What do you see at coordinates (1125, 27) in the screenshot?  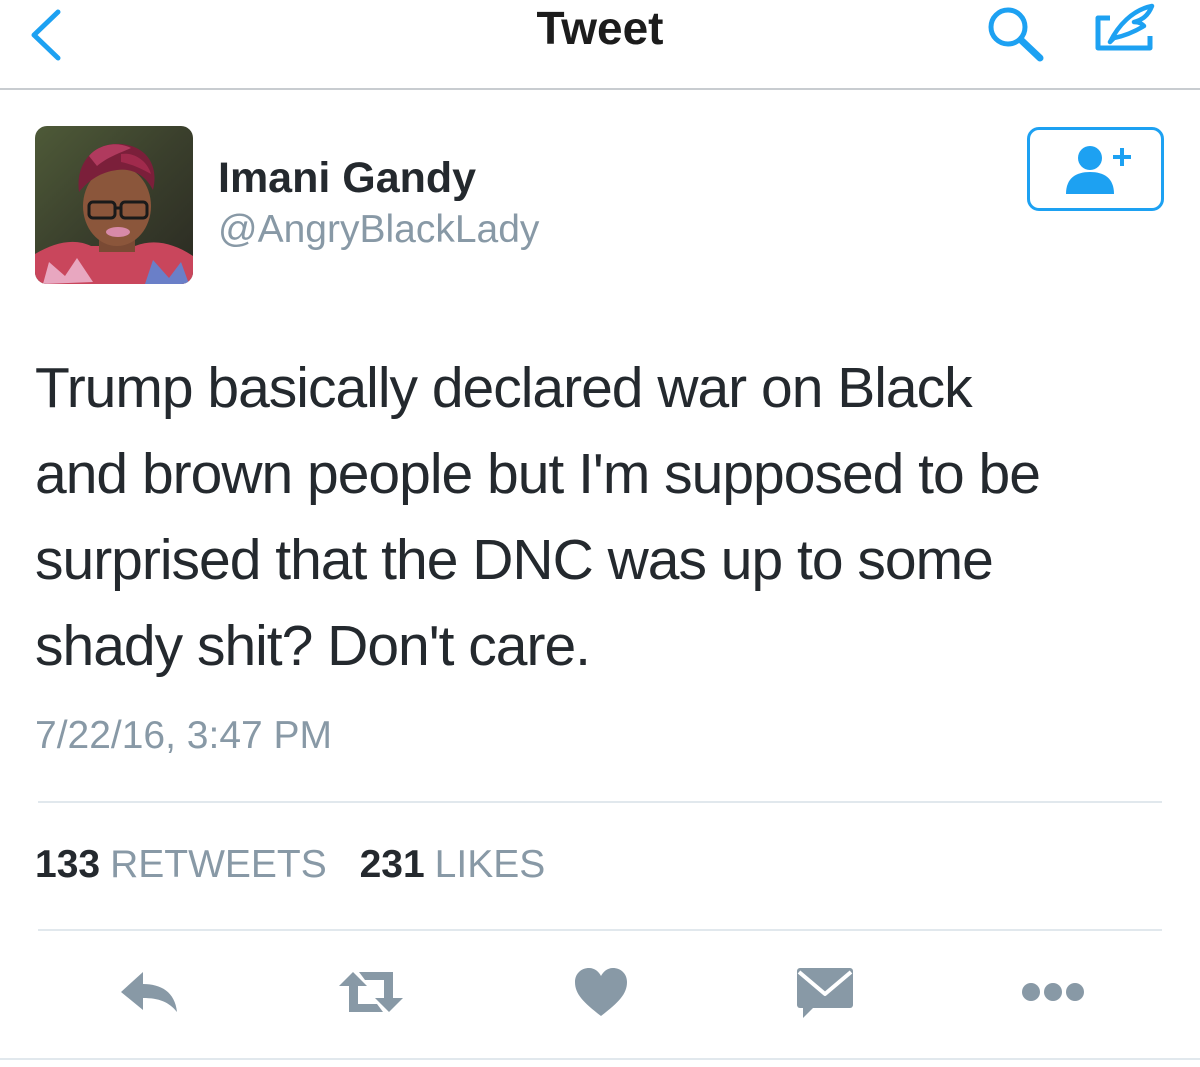 I see `compose-icon` at bounding box center [1125, 27].